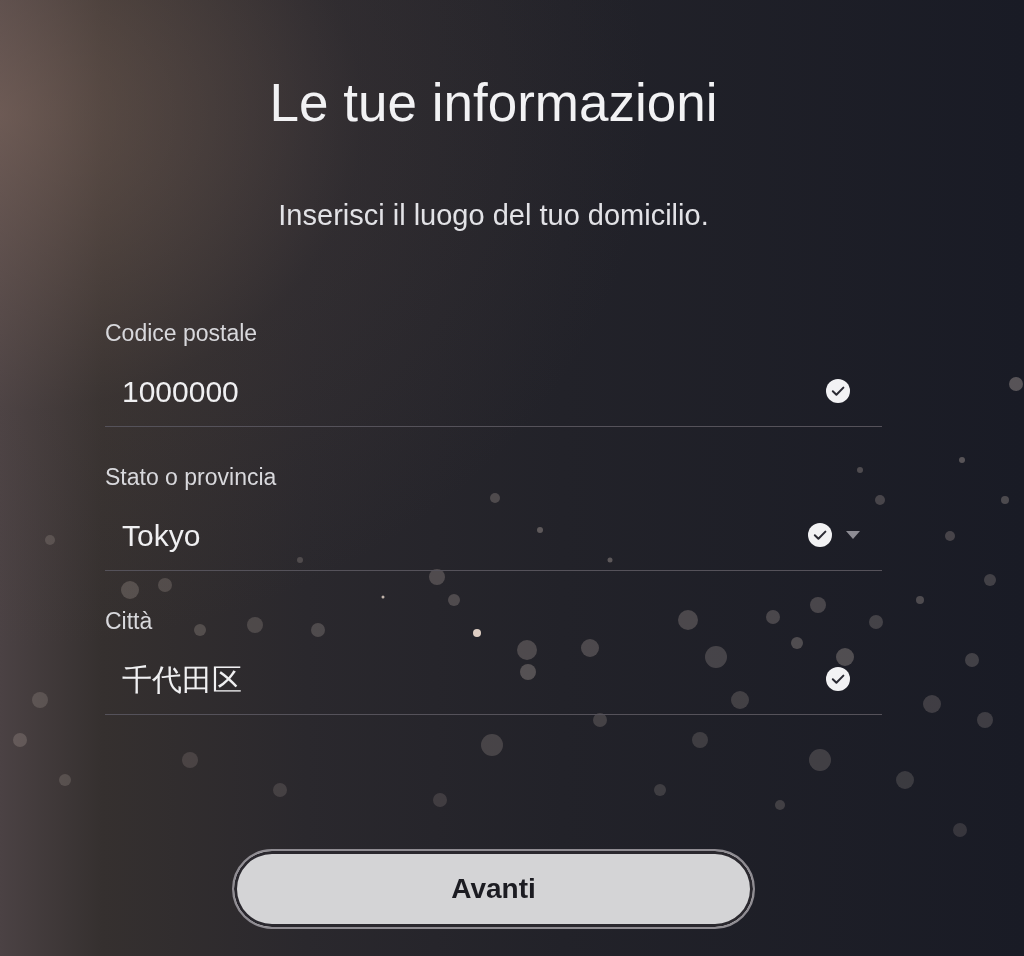 The width and height of the screenshot is (1024, 956). What do you see at coordinates (493, 215) in the screenshot?
I see `instruction-text: Inserisci il luogo del tuo domicilio.` at bounding box center [493, 215].